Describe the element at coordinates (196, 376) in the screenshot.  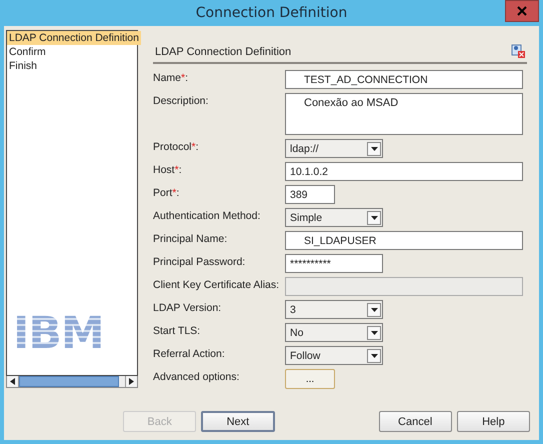
I see `field-label: Advanced options:` at that location.